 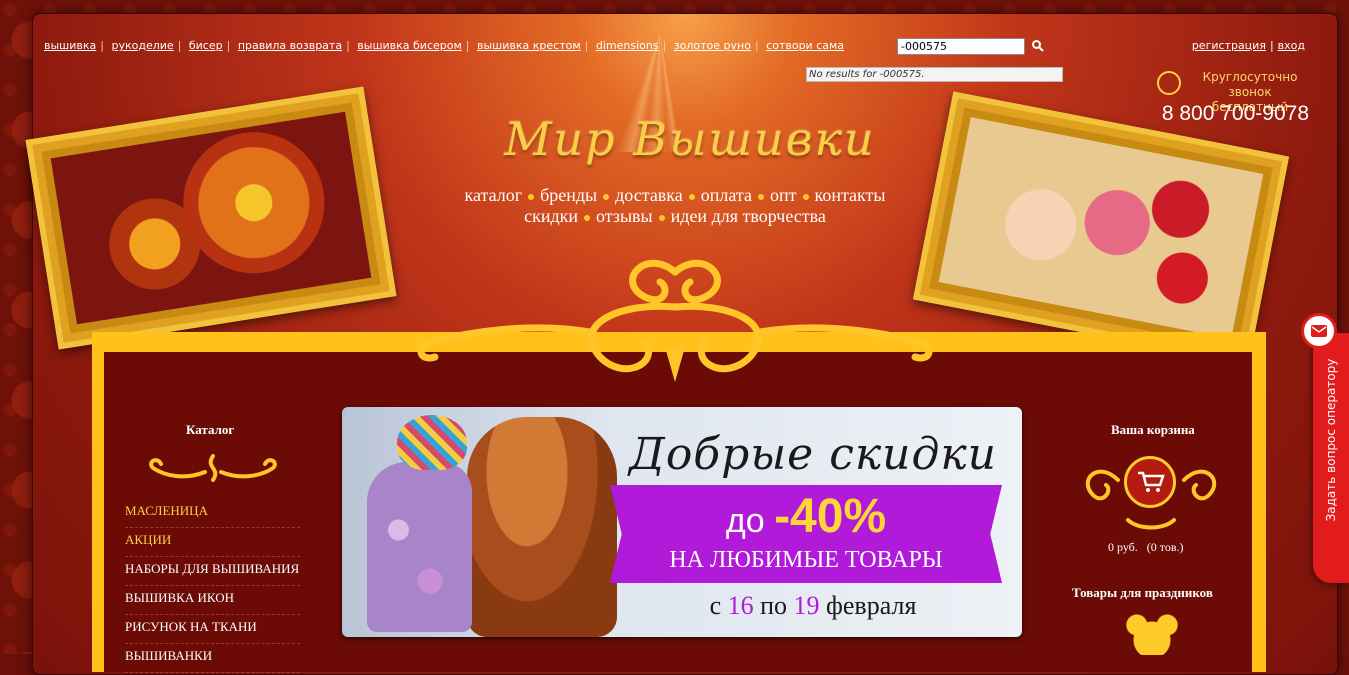 I want to click on catalog-swirl, so click(x=213, y=468).